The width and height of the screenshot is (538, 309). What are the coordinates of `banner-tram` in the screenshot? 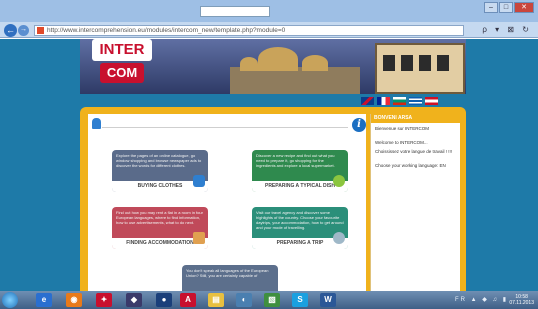 It's located at (420, 68).